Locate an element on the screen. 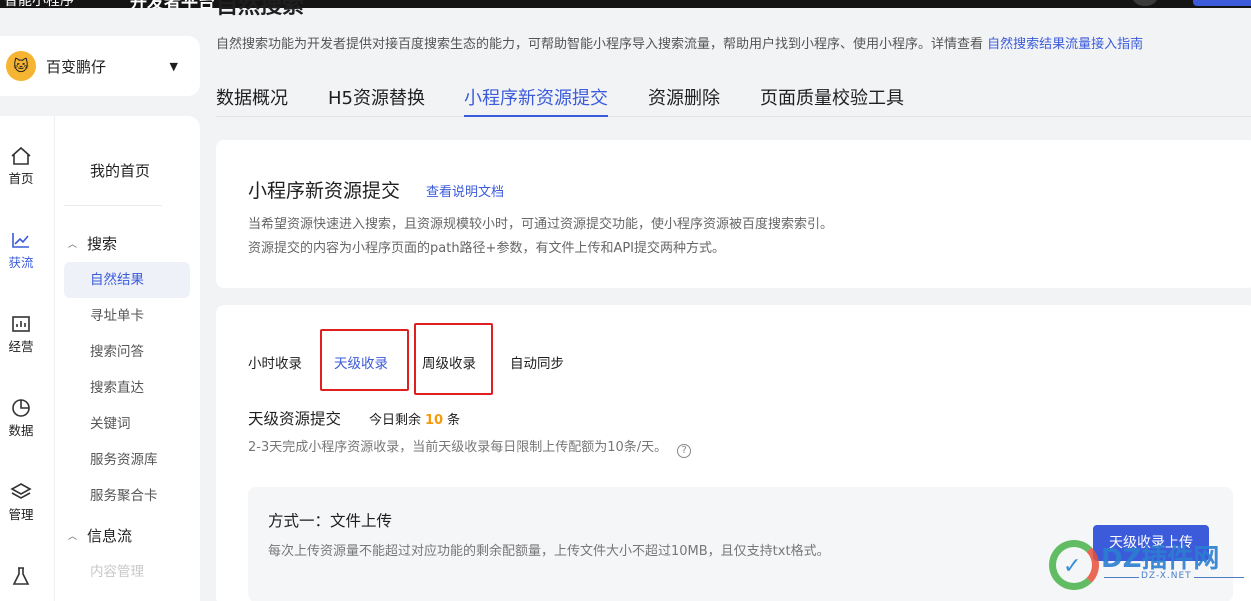 Image resolution: width=1251 pixels, height=601 pixels. submenu-group-feed: ︿ 信息流 is located at coordinates (100, 535).